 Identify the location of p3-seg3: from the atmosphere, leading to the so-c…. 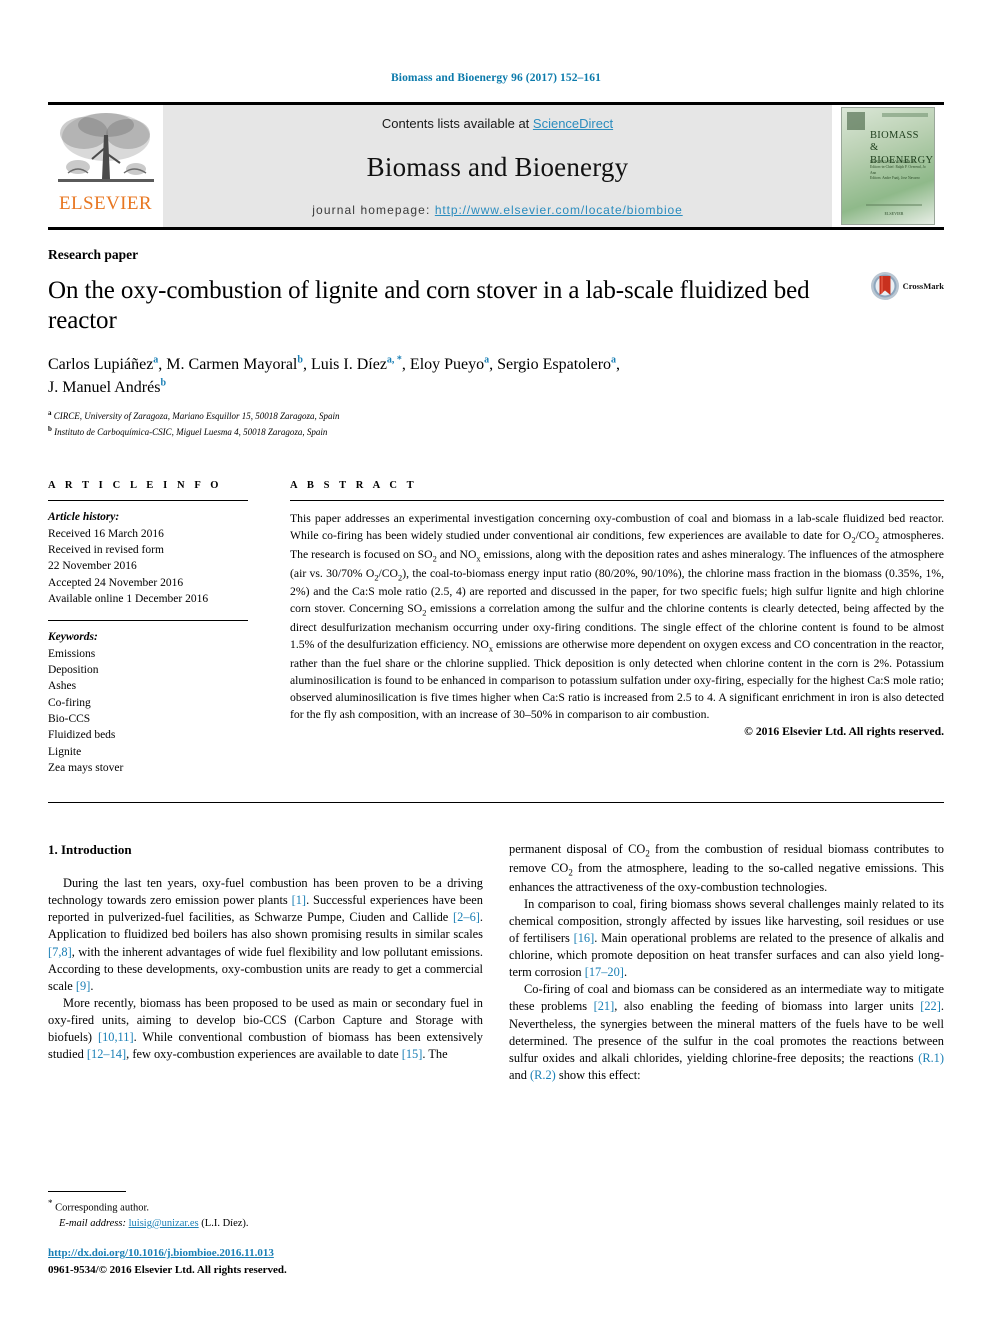
(726, 877).